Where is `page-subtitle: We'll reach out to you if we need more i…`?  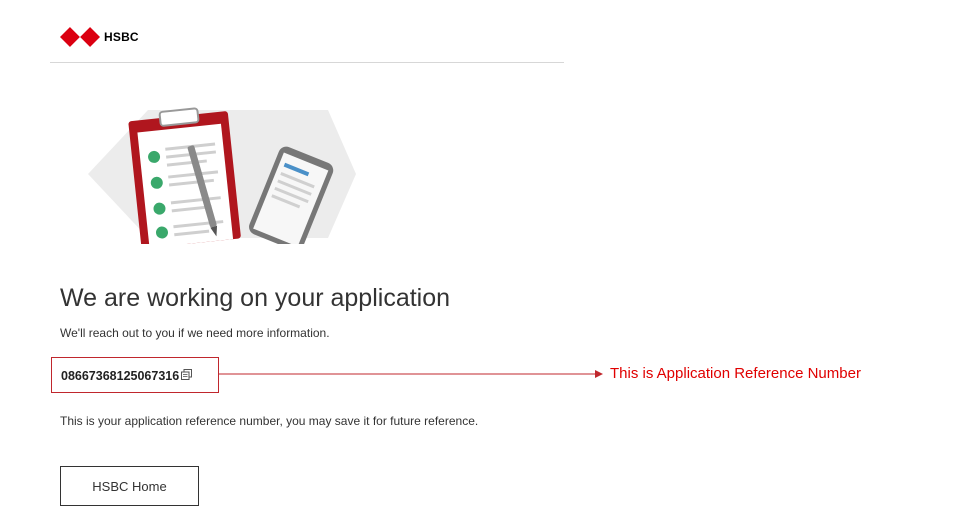 page-subtitle: We'll reach out to you if we need more i… is located at coordinates (195, 333).